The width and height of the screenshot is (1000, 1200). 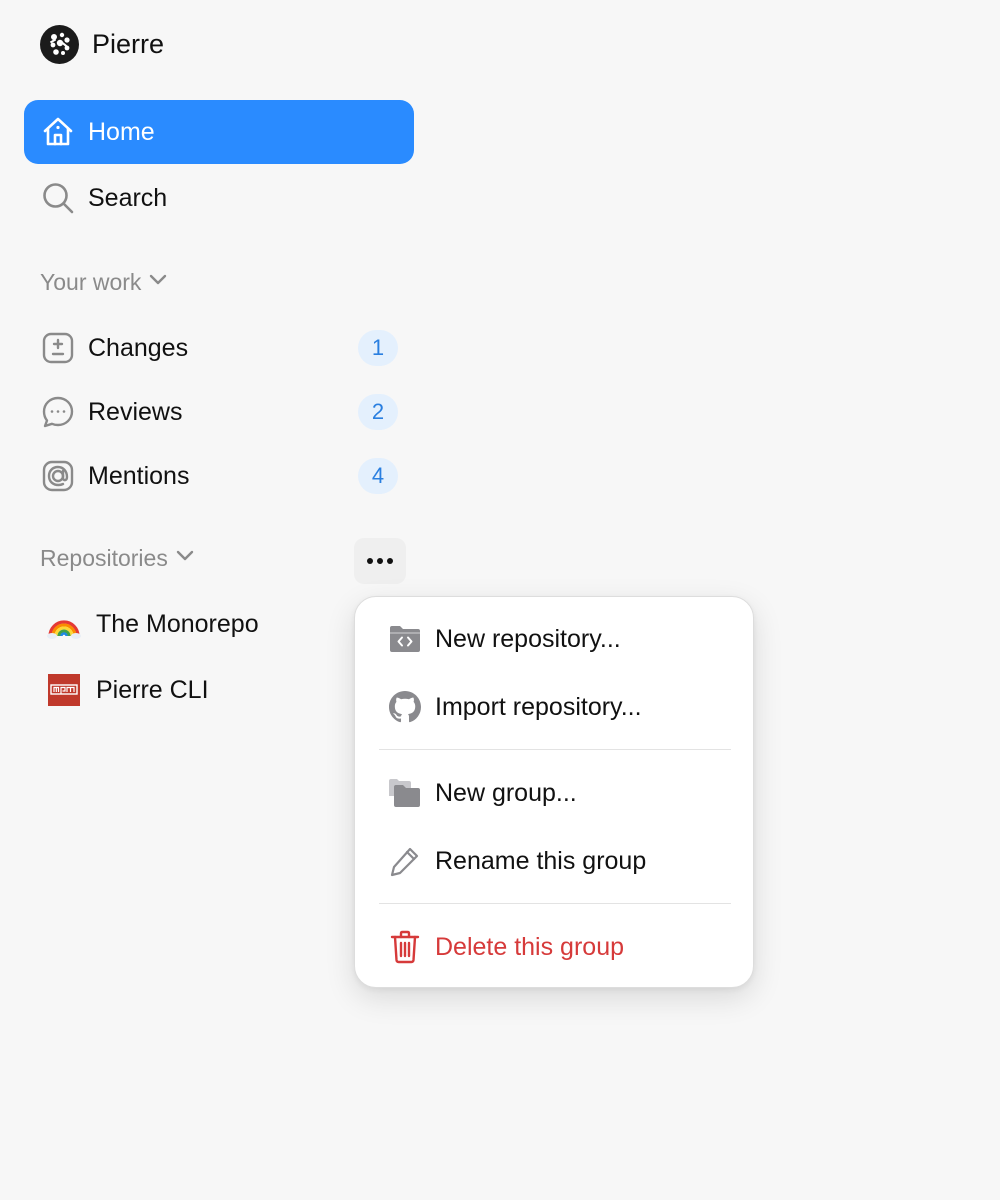 What do you see at coordinates (405, 861) in the screenshot?
I see `pencil-icon` at bounding box center [405, 861].